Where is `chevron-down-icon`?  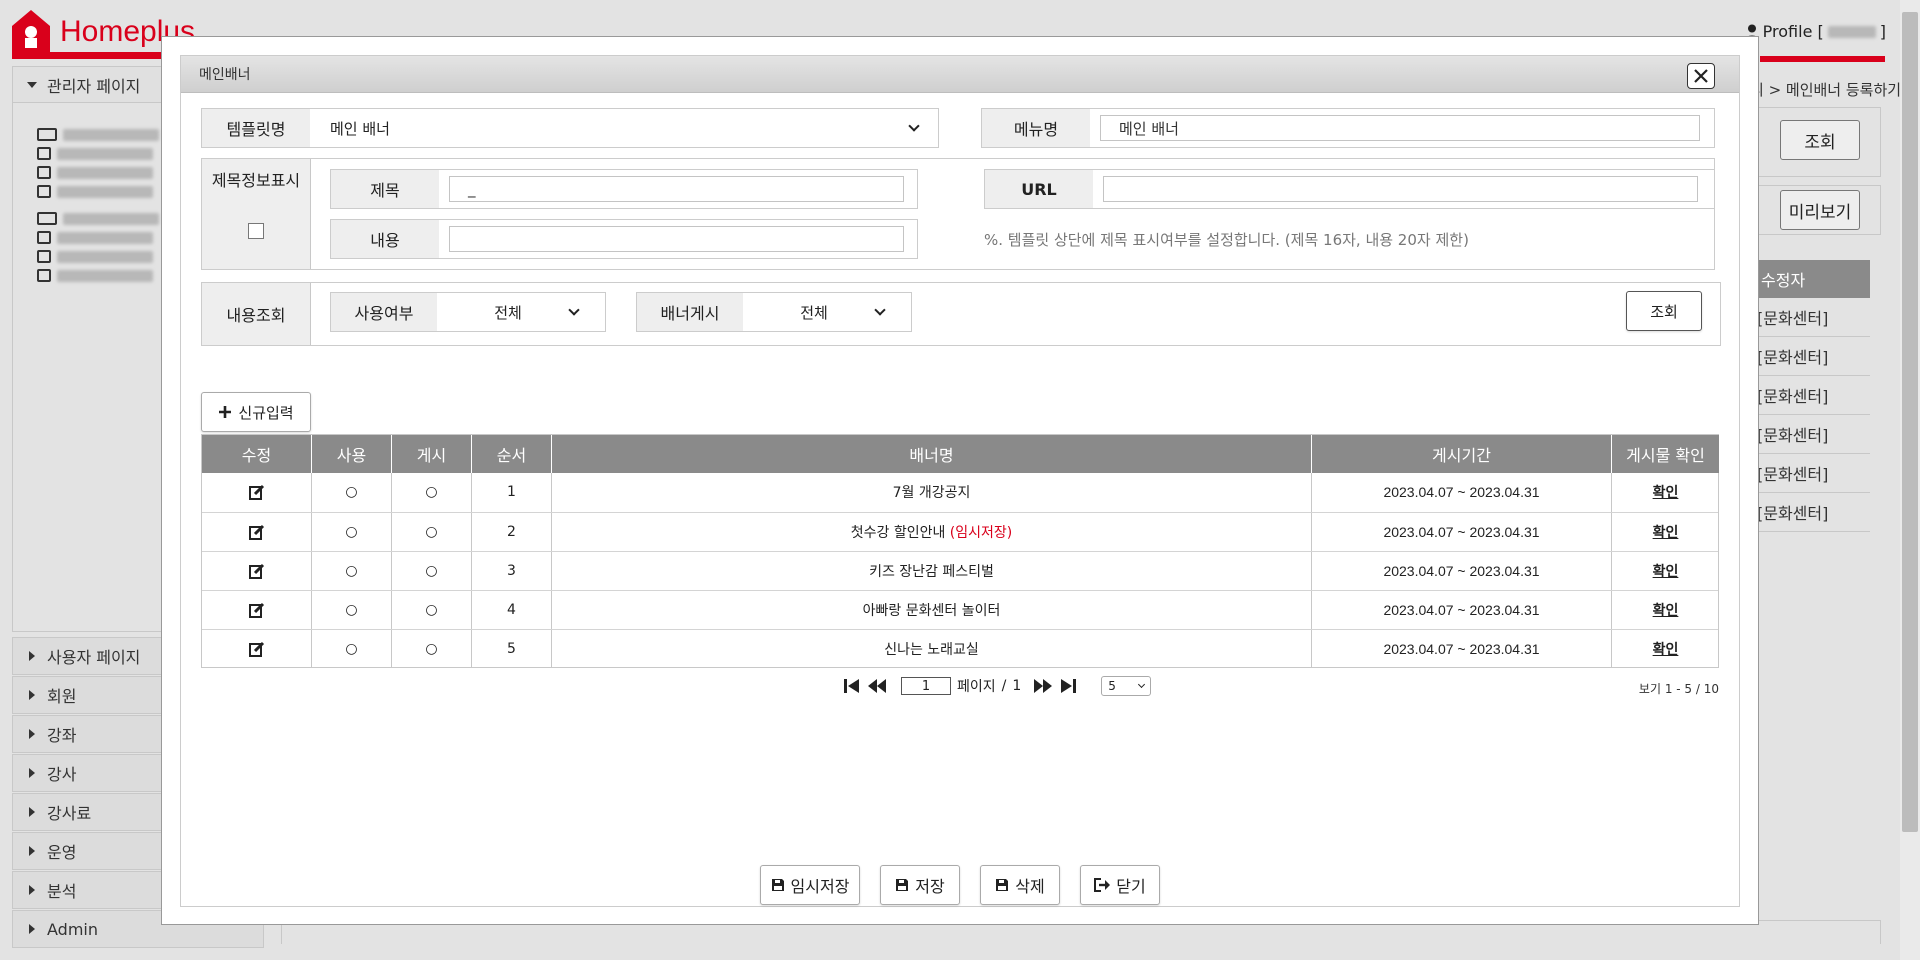 chevron-down-icon is located at coordinates (1142, 684).